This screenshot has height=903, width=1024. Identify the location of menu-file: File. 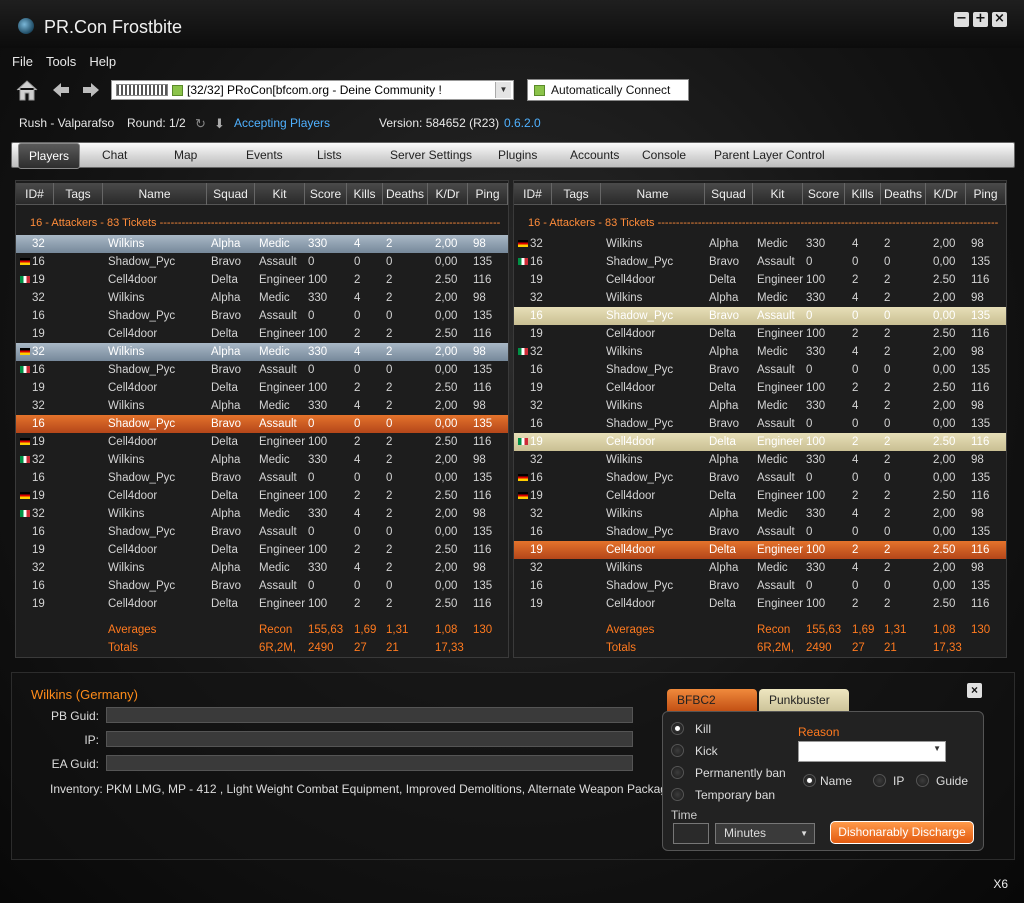
(22, 61).